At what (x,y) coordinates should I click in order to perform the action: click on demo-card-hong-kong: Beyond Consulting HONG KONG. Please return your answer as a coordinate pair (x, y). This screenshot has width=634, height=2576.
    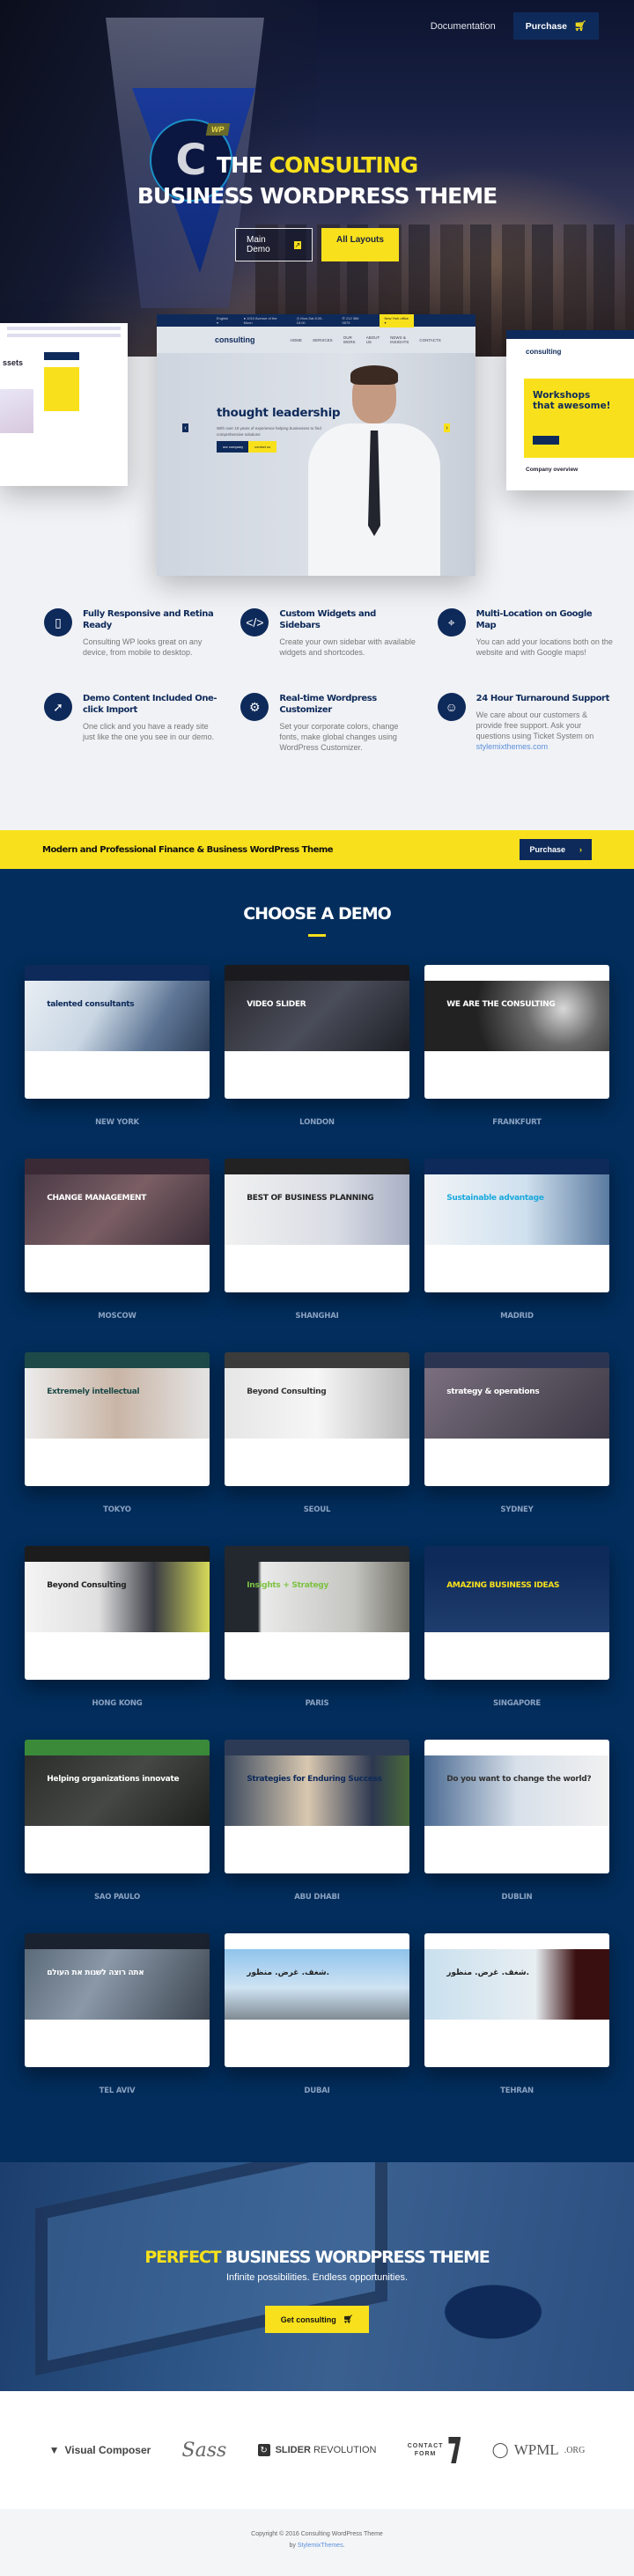
    Looking at the image, I should click on (118, 1643).